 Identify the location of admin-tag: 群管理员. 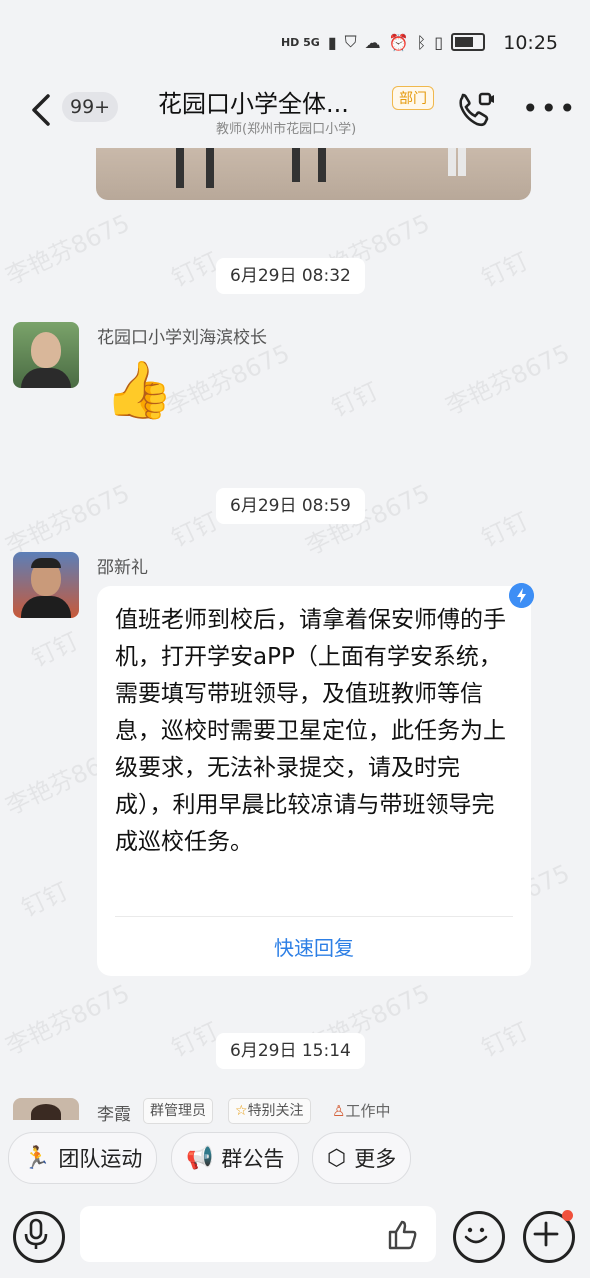
(178, 1111).